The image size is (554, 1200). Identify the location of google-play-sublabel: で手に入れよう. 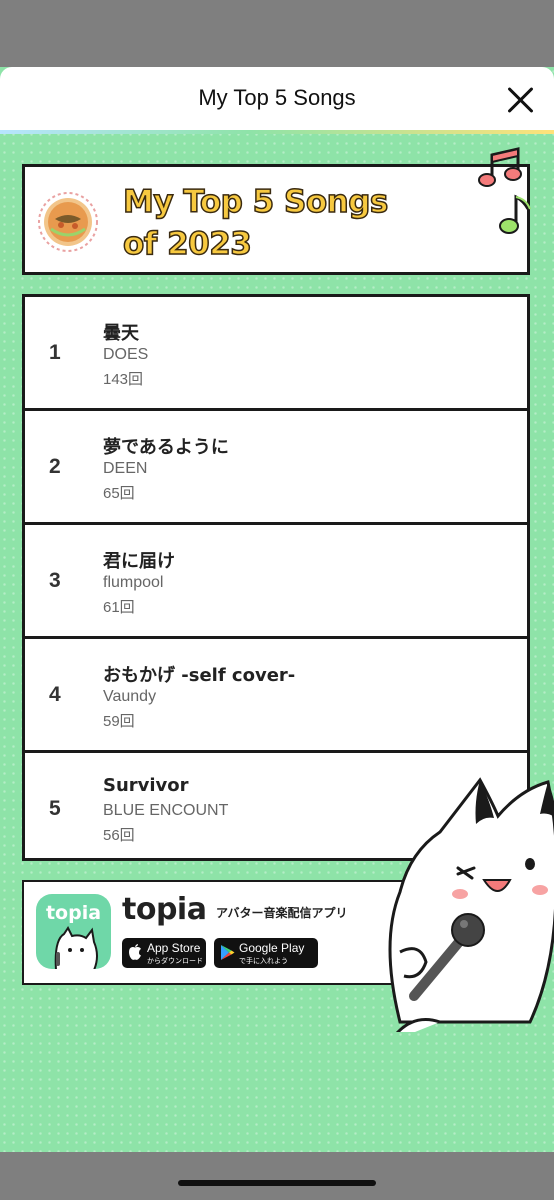
(263, 961).